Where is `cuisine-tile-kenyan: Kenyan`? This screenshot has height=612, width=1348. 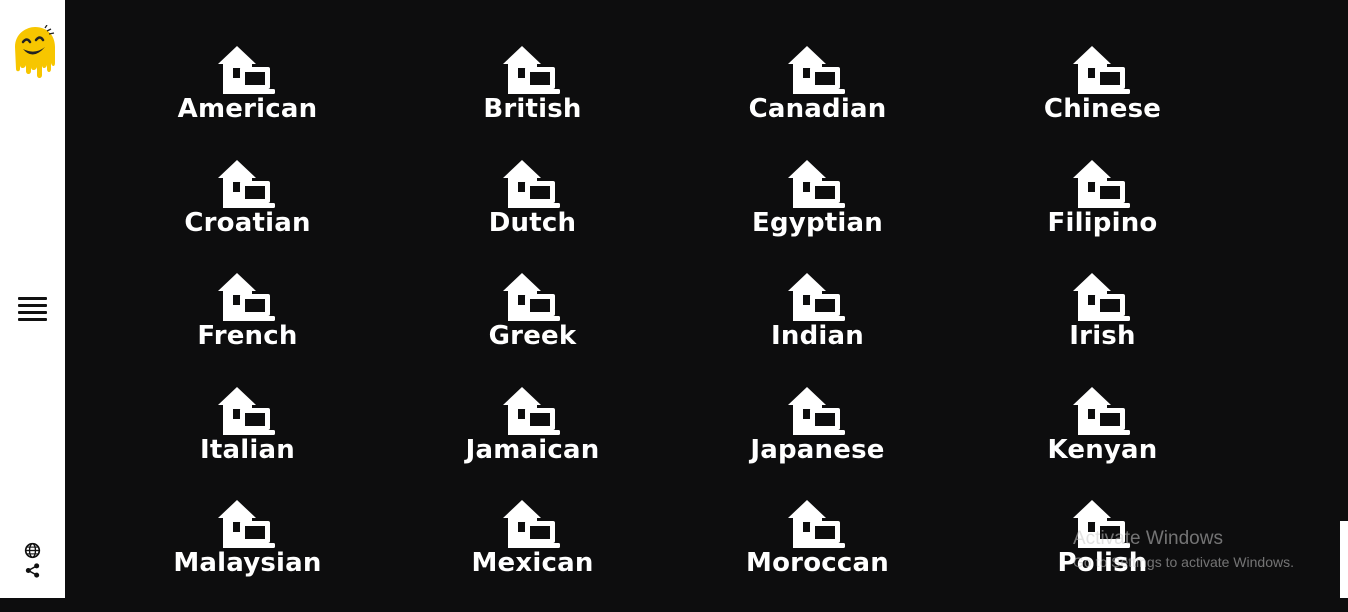 cuisine-tile-kenyan: Kenyan is located at coordinates (1102, 442).